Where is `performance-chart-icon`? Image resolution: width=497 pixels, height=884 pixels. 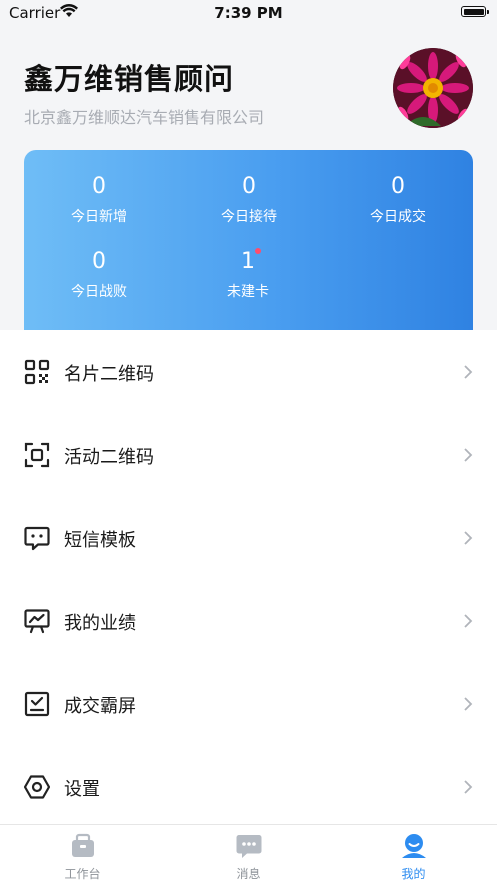
performance-chart-icon is located at coordinates (37, 621).